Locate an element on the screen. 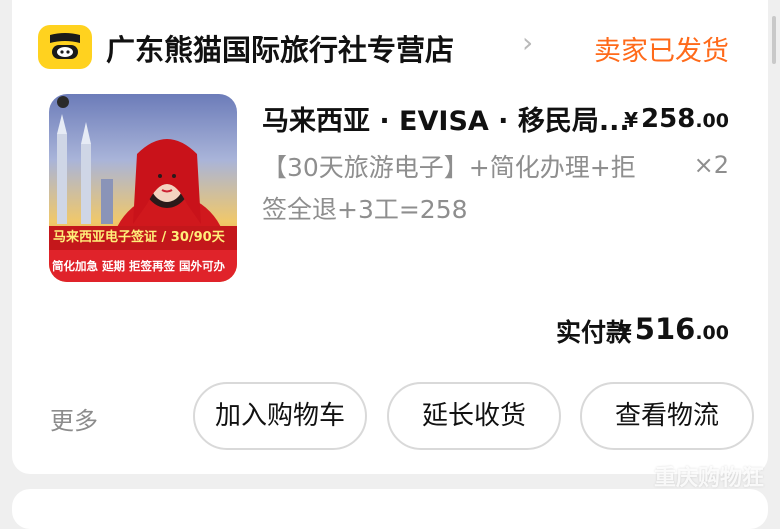 This screenshot has width=780, height=529. scrollbar is located at coordinates (774, 40).